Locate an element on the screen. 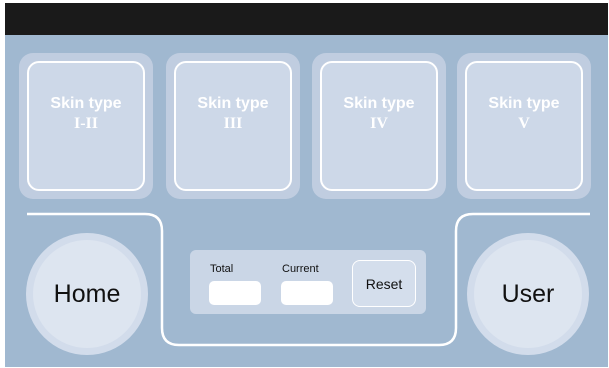 Image resolution: width=609 pixels, height=368 pixels. skin-type-4-button: Skin type IV is located at coordinates (379, 126).